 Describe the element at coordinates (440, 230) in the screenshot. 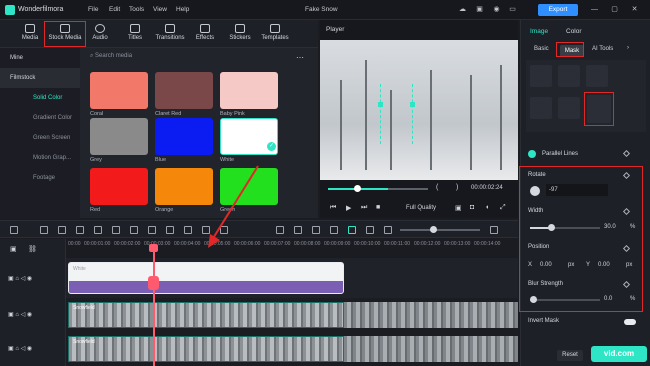

I see `zoom-slider` at that location.